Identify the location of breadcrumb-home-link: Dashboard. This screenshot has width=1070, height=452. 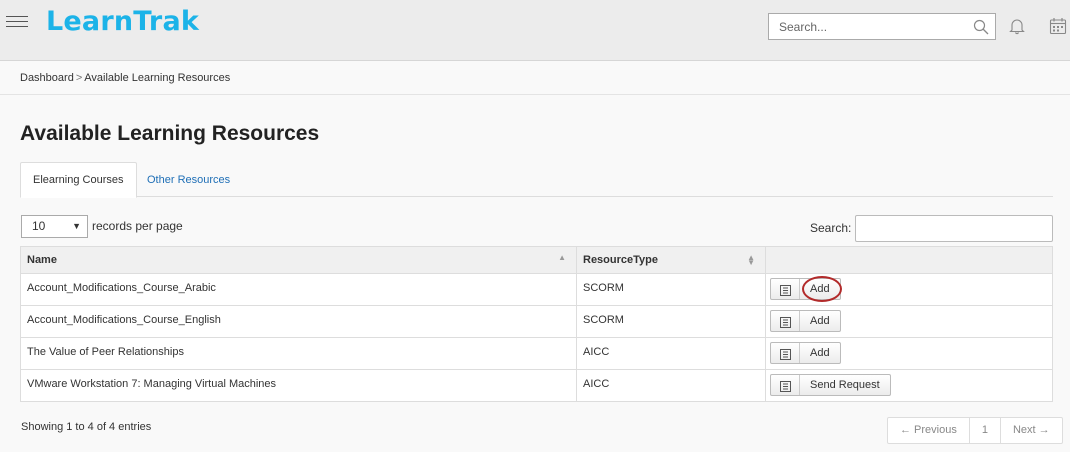
(47, 78).